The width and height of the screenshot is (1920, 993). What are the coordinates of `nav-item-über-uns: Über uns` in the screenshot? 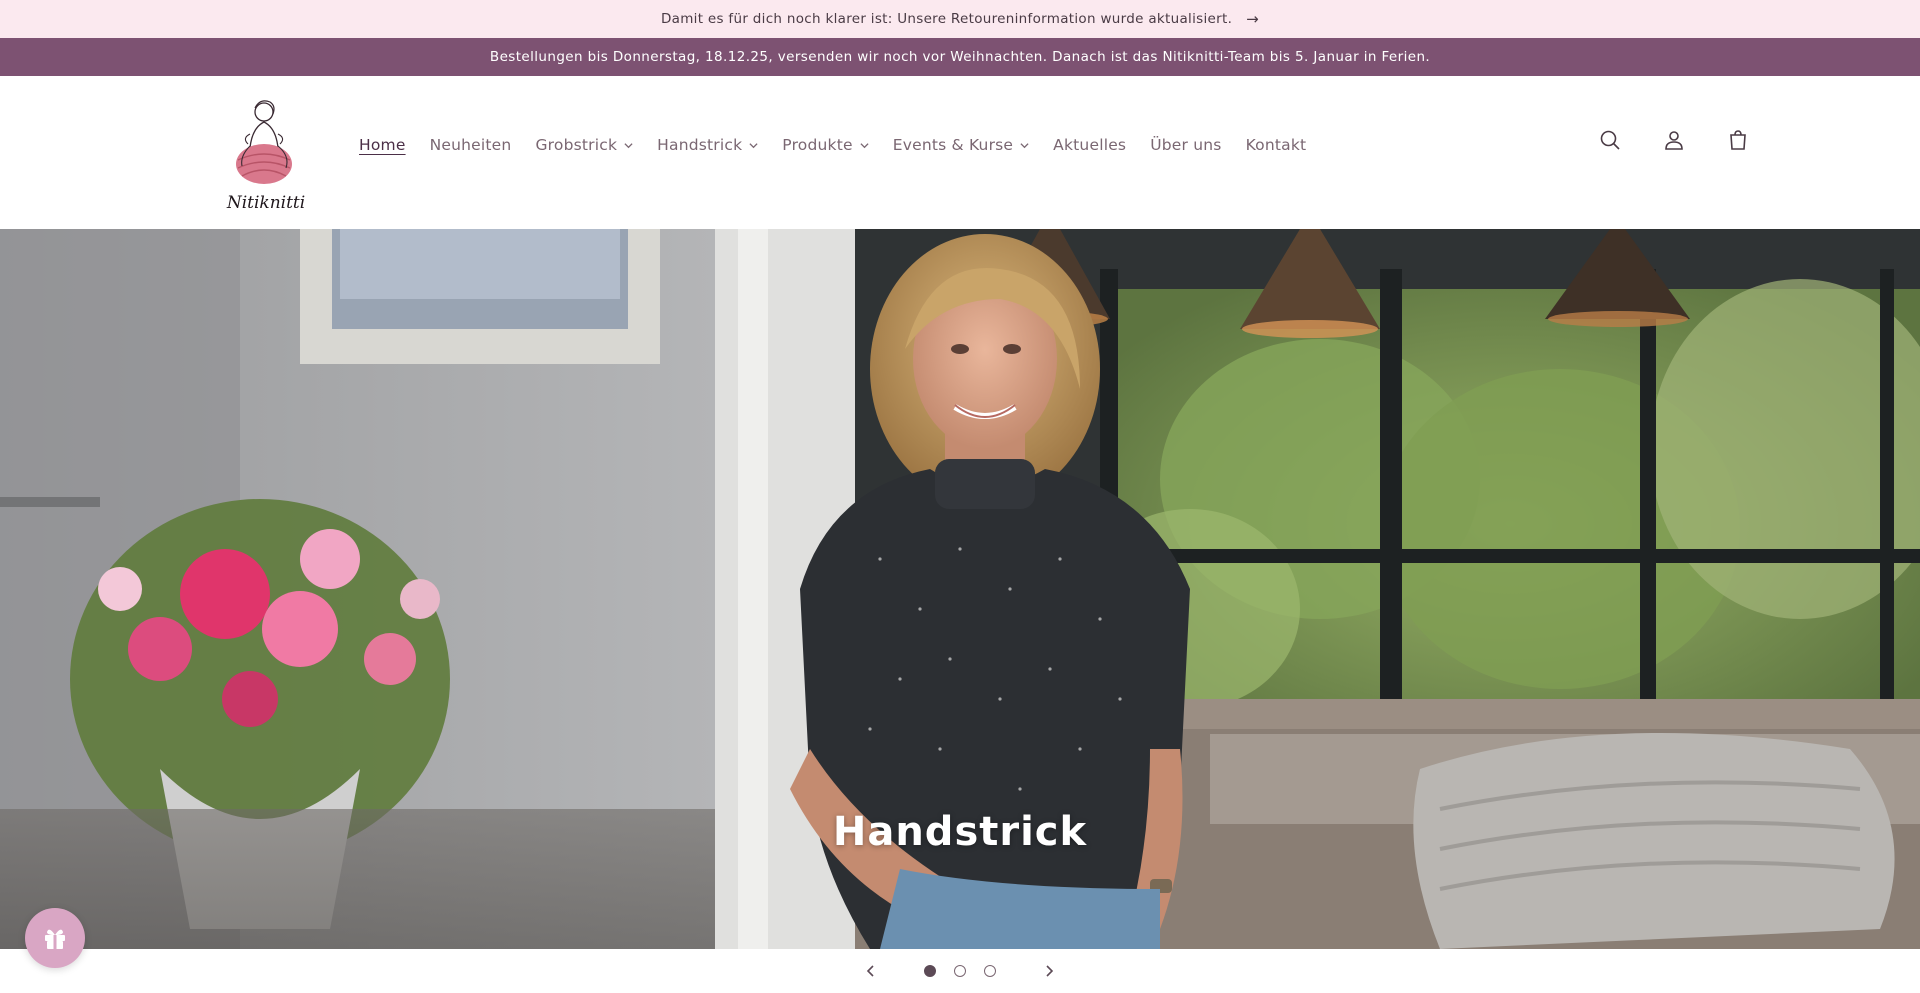 It's located at (1185, 145).